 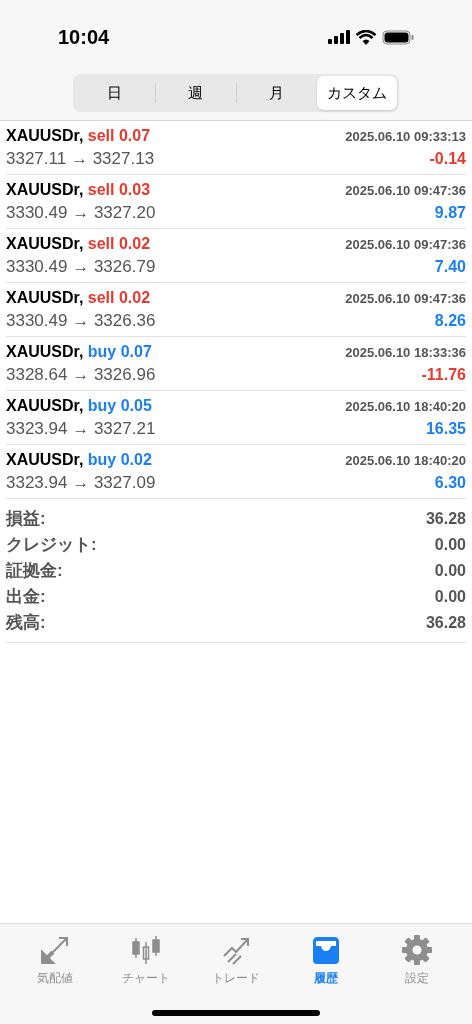 What do you see at coordinates (34, 571) in the screenshot?
I see `summary-label: 証拠金:` at bounding box center [34, 571].